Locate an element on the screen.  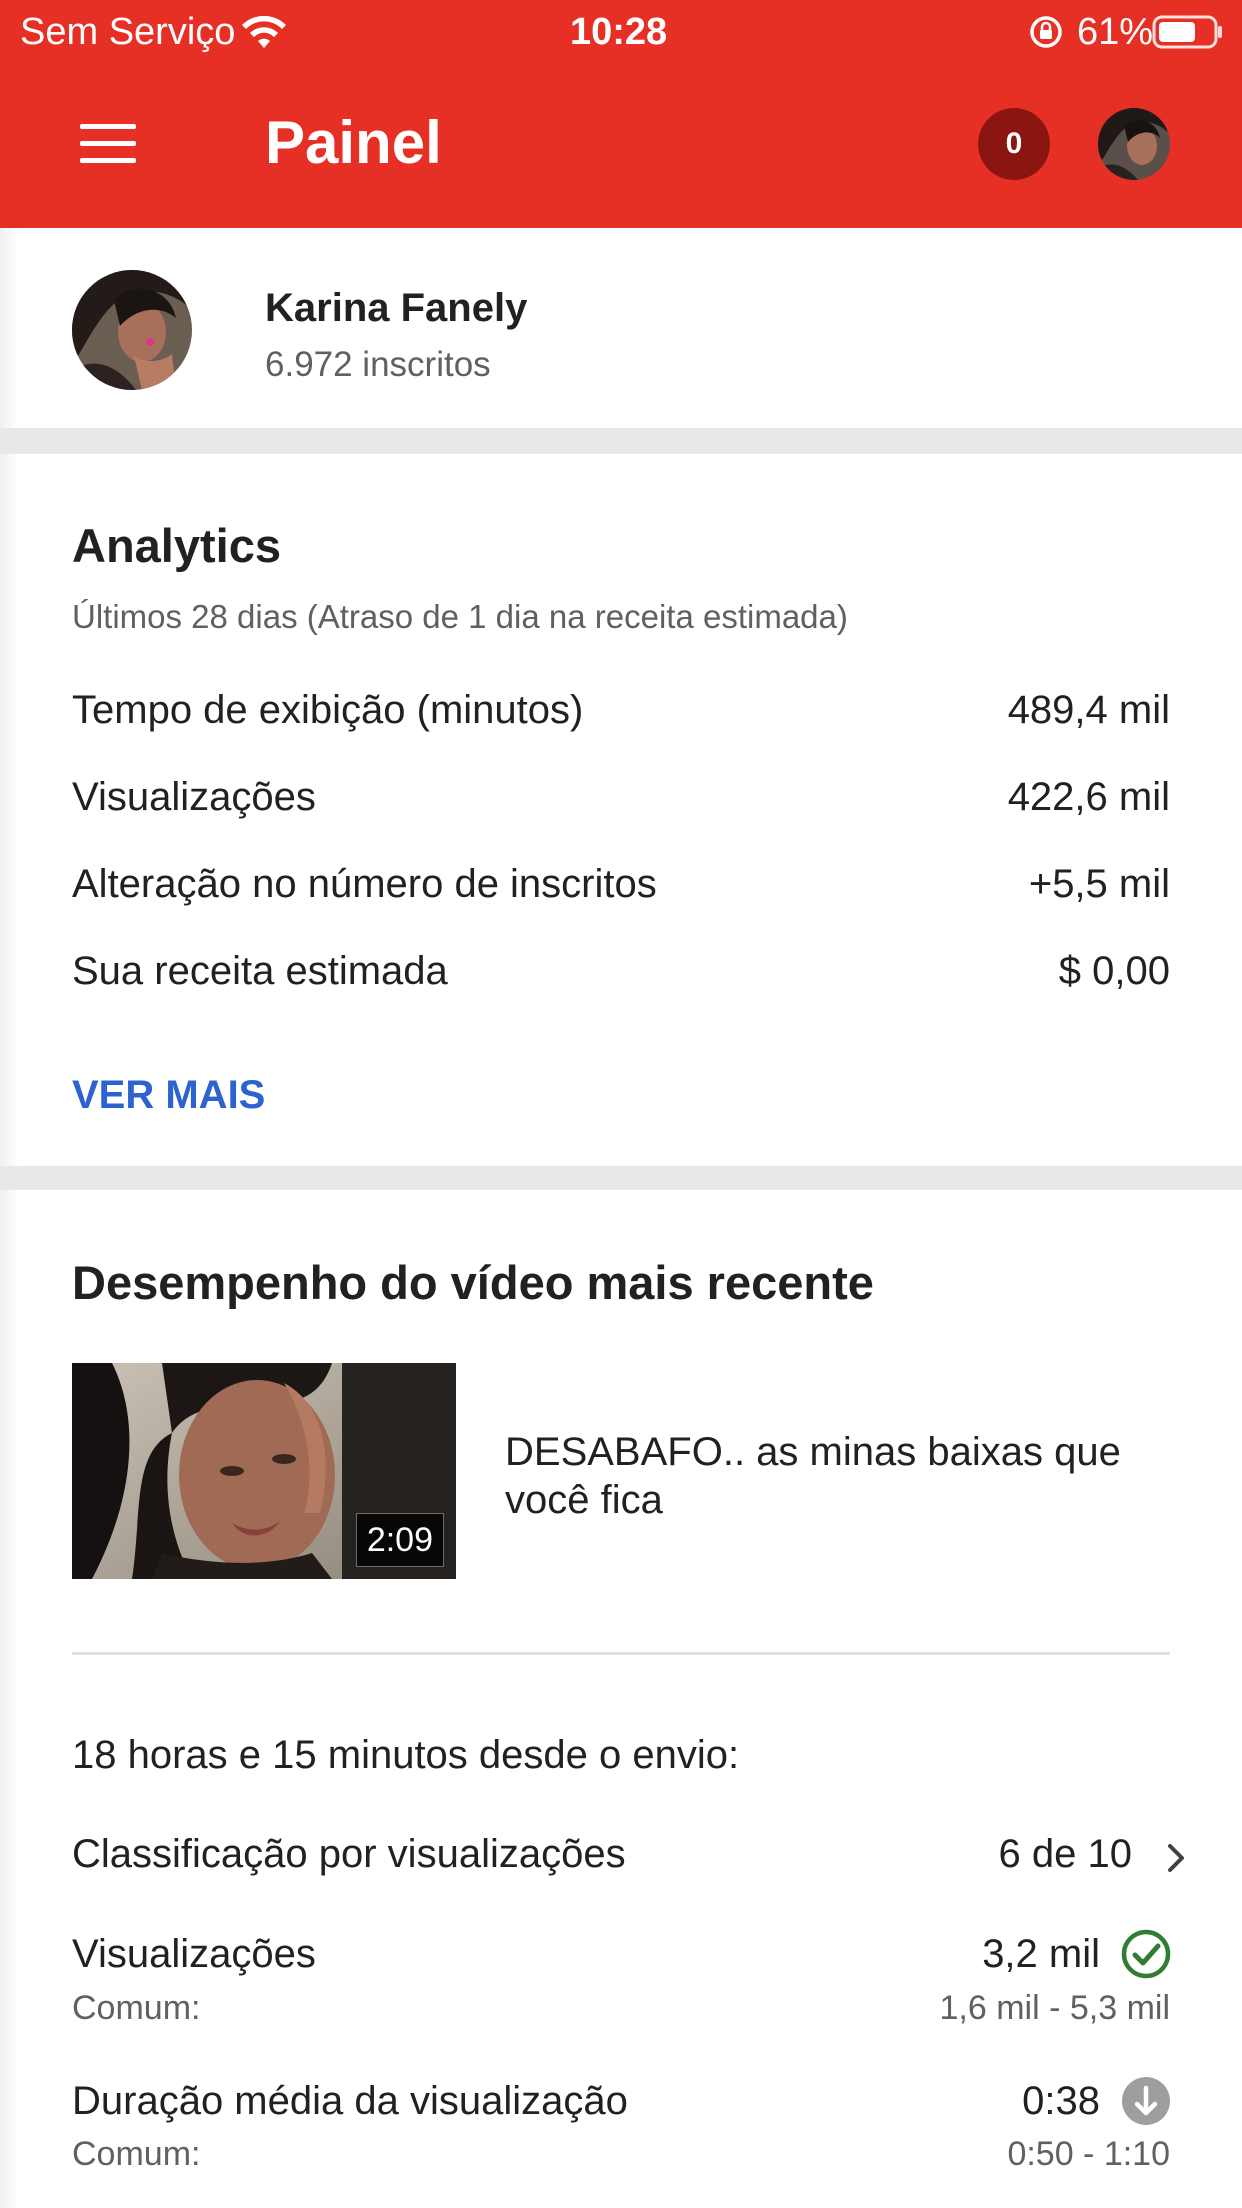
metric-value: 489,4 mil is located at coordinates (1088, 710).